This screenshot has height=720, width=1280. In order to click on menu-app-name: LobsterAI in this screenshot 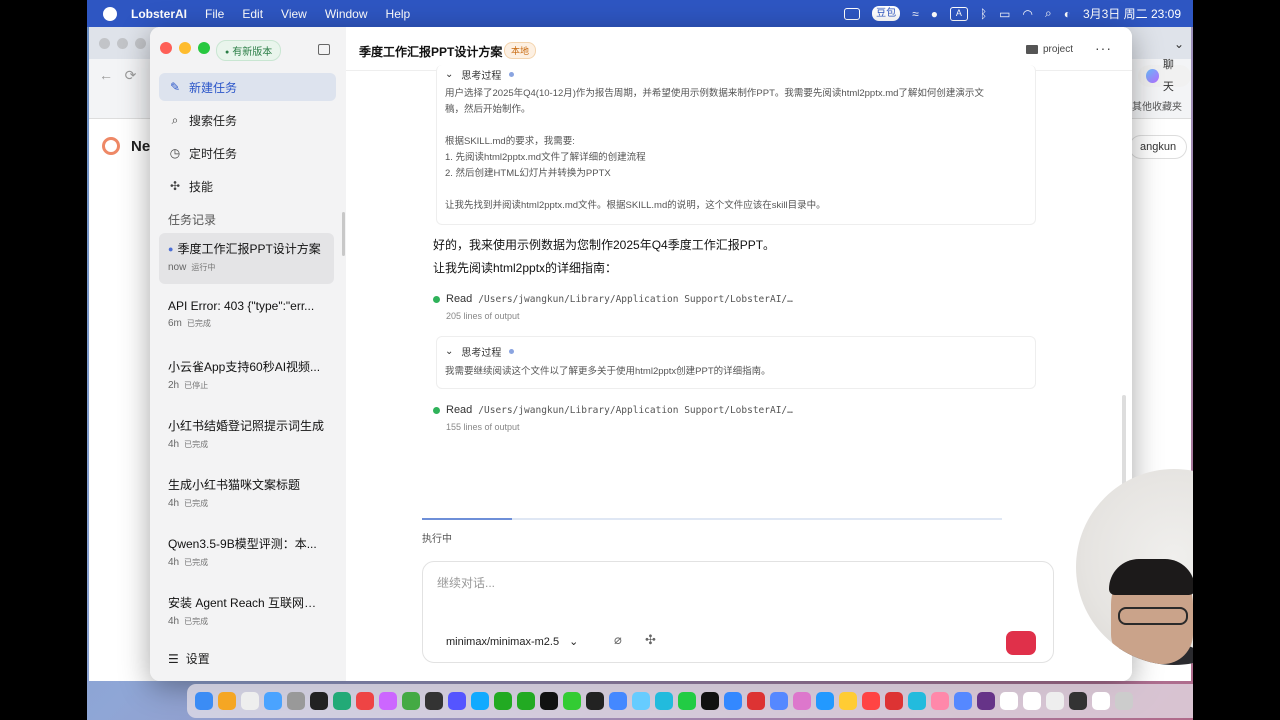, I will do `click(159, 14)`.